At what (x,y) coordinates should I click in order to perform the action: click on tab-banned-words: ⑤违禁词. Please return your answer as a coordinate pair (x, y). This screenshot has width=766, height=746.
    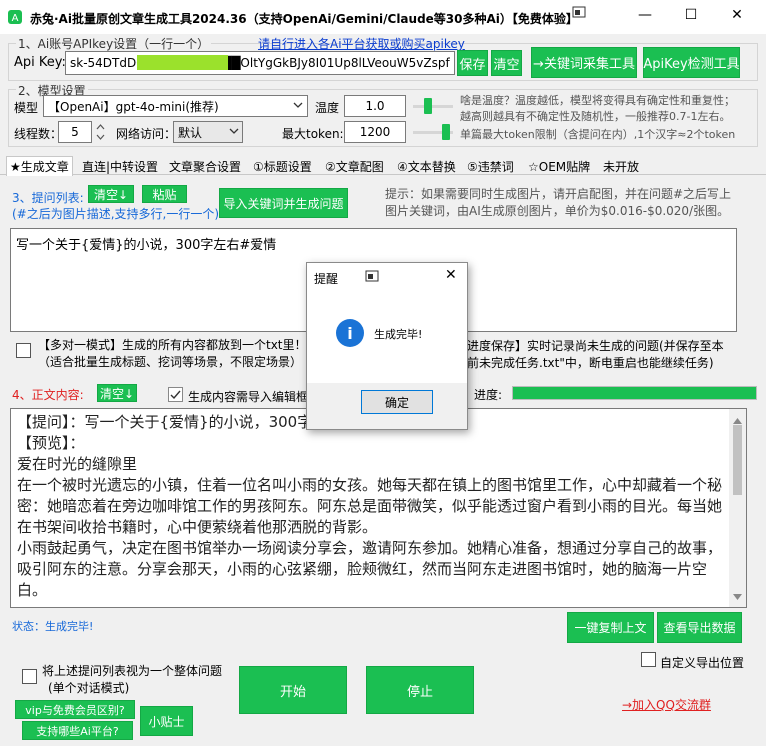
    Looking at the image, I should click on (490, 166).